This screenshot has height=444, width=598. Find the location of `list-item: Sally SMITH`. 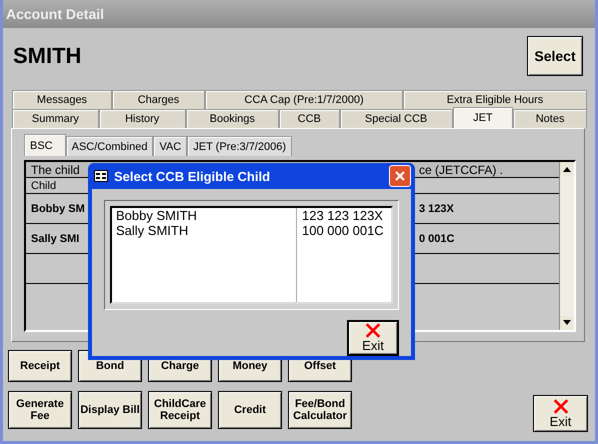

list-item: Sally SMITH is located at coordinates (204, 230).